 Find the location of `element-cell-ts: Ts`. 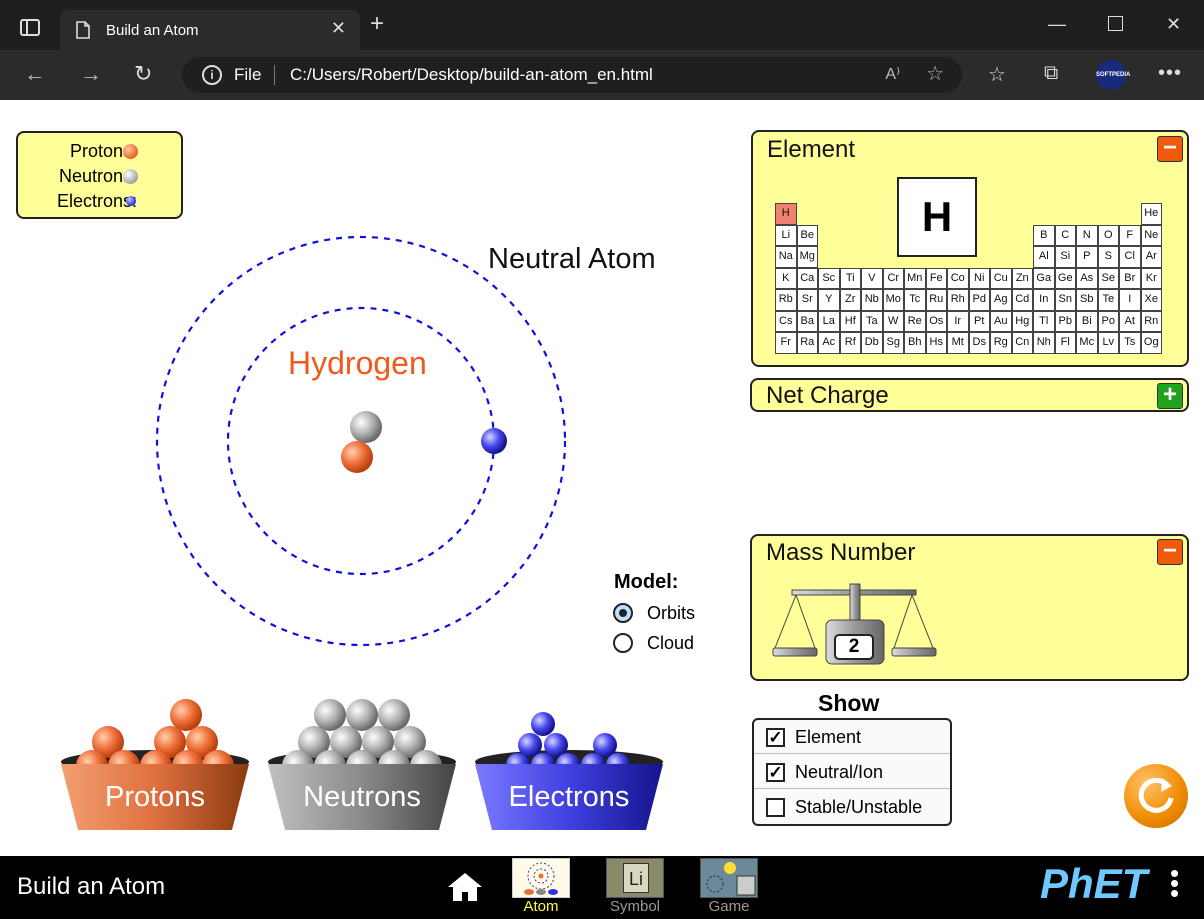

element-cell-ts: Ts is located at coordinates (1130, 343).